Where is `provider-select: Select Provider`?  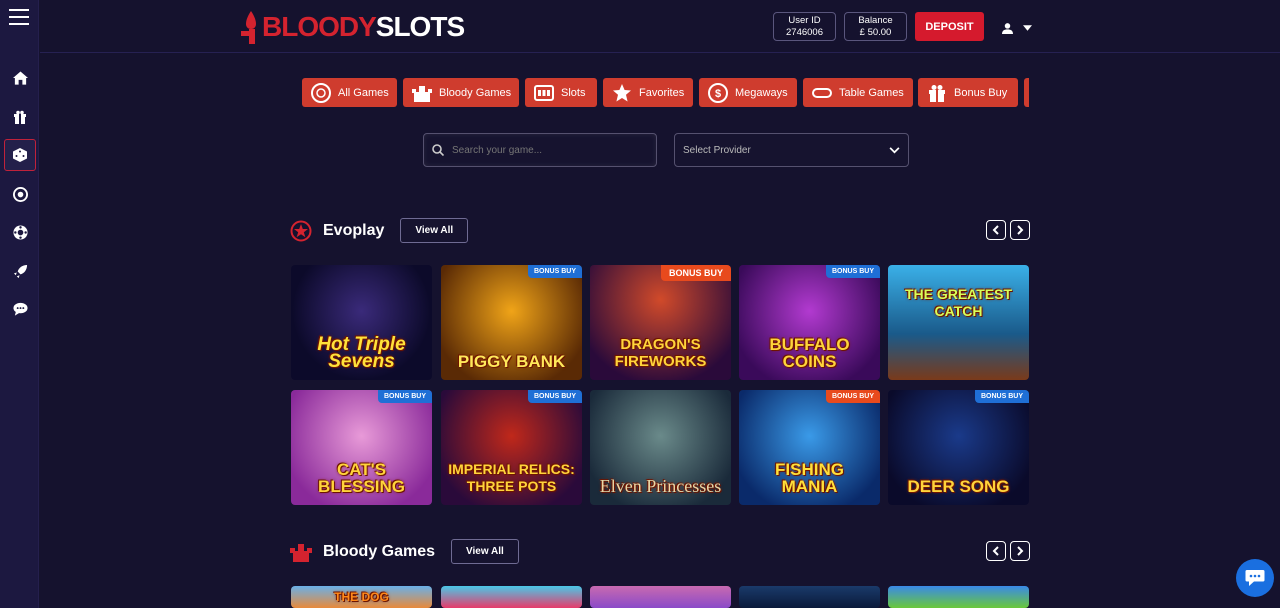
provider-select: Select Provider is located at coordinates (791, 150).